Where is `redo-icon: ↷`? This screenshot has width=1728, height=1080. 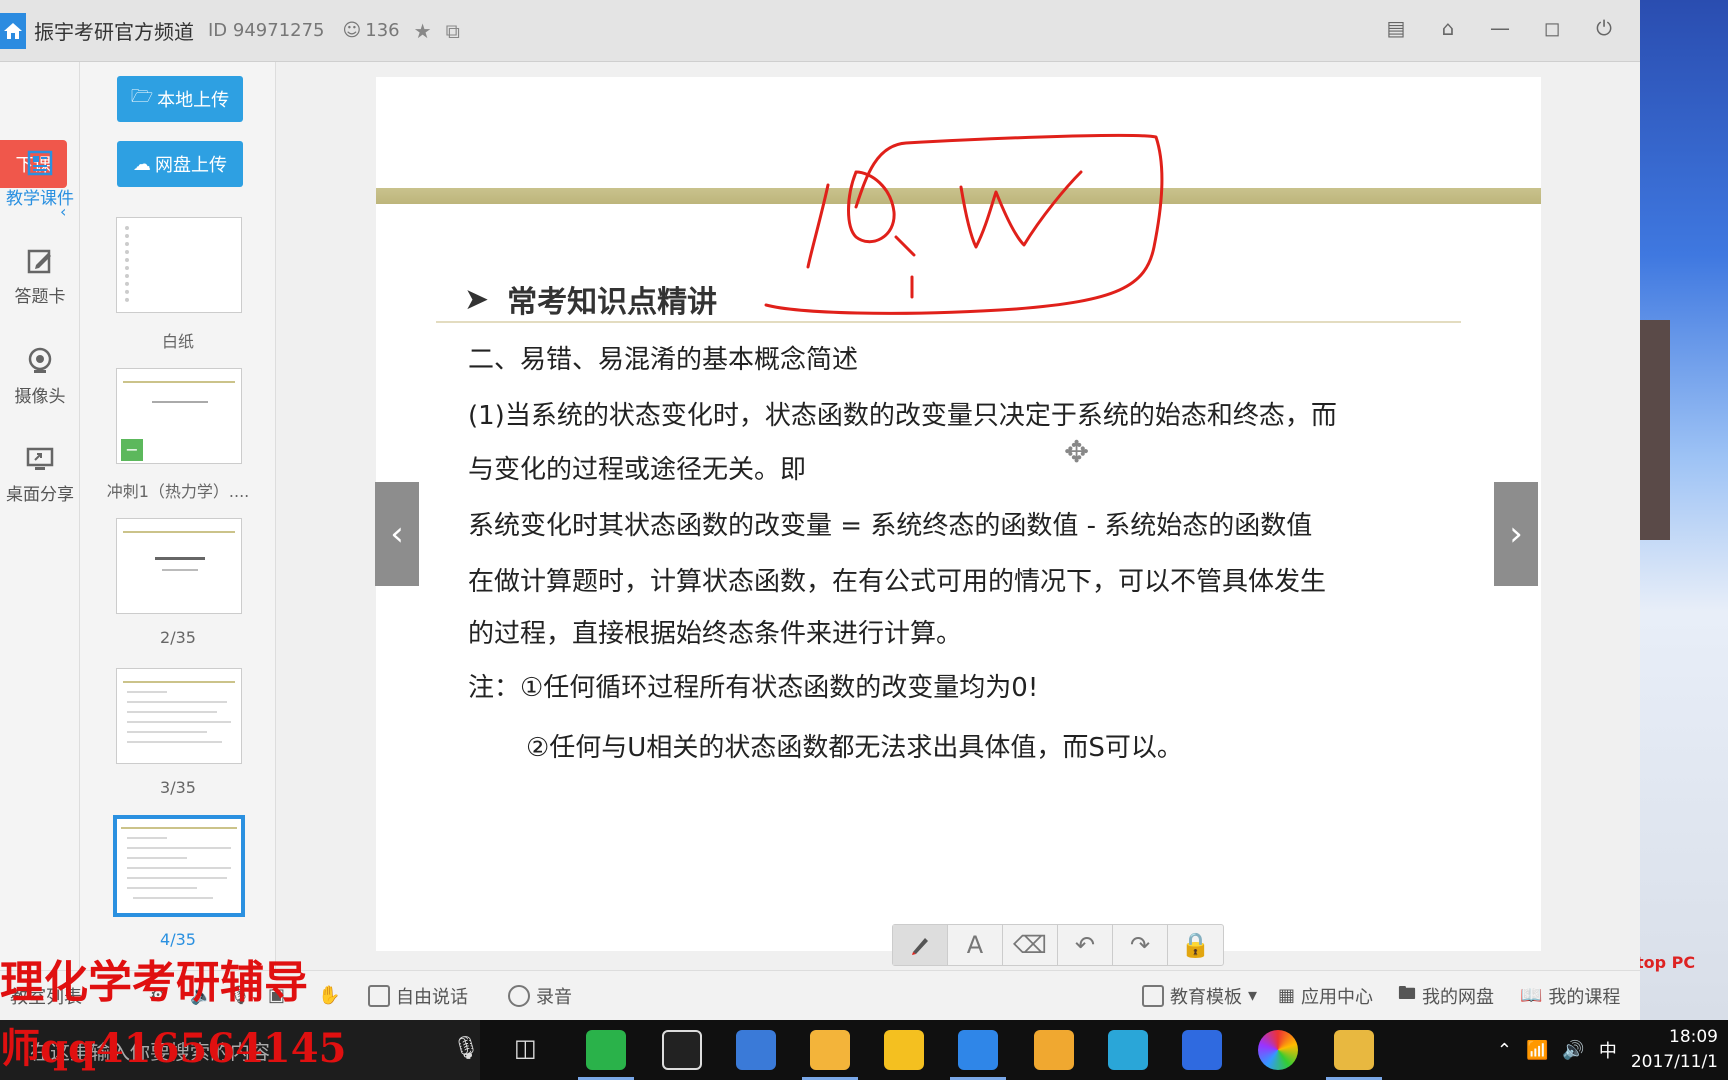 redo-icon: ↷ is located at coordinates (1140, 945).